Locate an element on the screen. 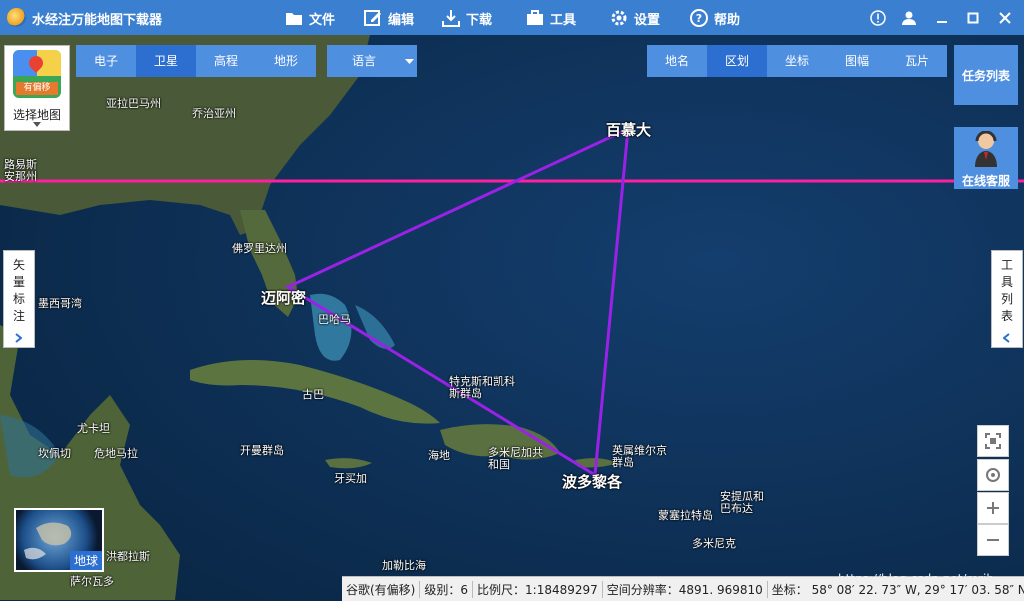 This screenshot has height=601, width=1024. chevron-right-icon is located at coordinates (18, 338).